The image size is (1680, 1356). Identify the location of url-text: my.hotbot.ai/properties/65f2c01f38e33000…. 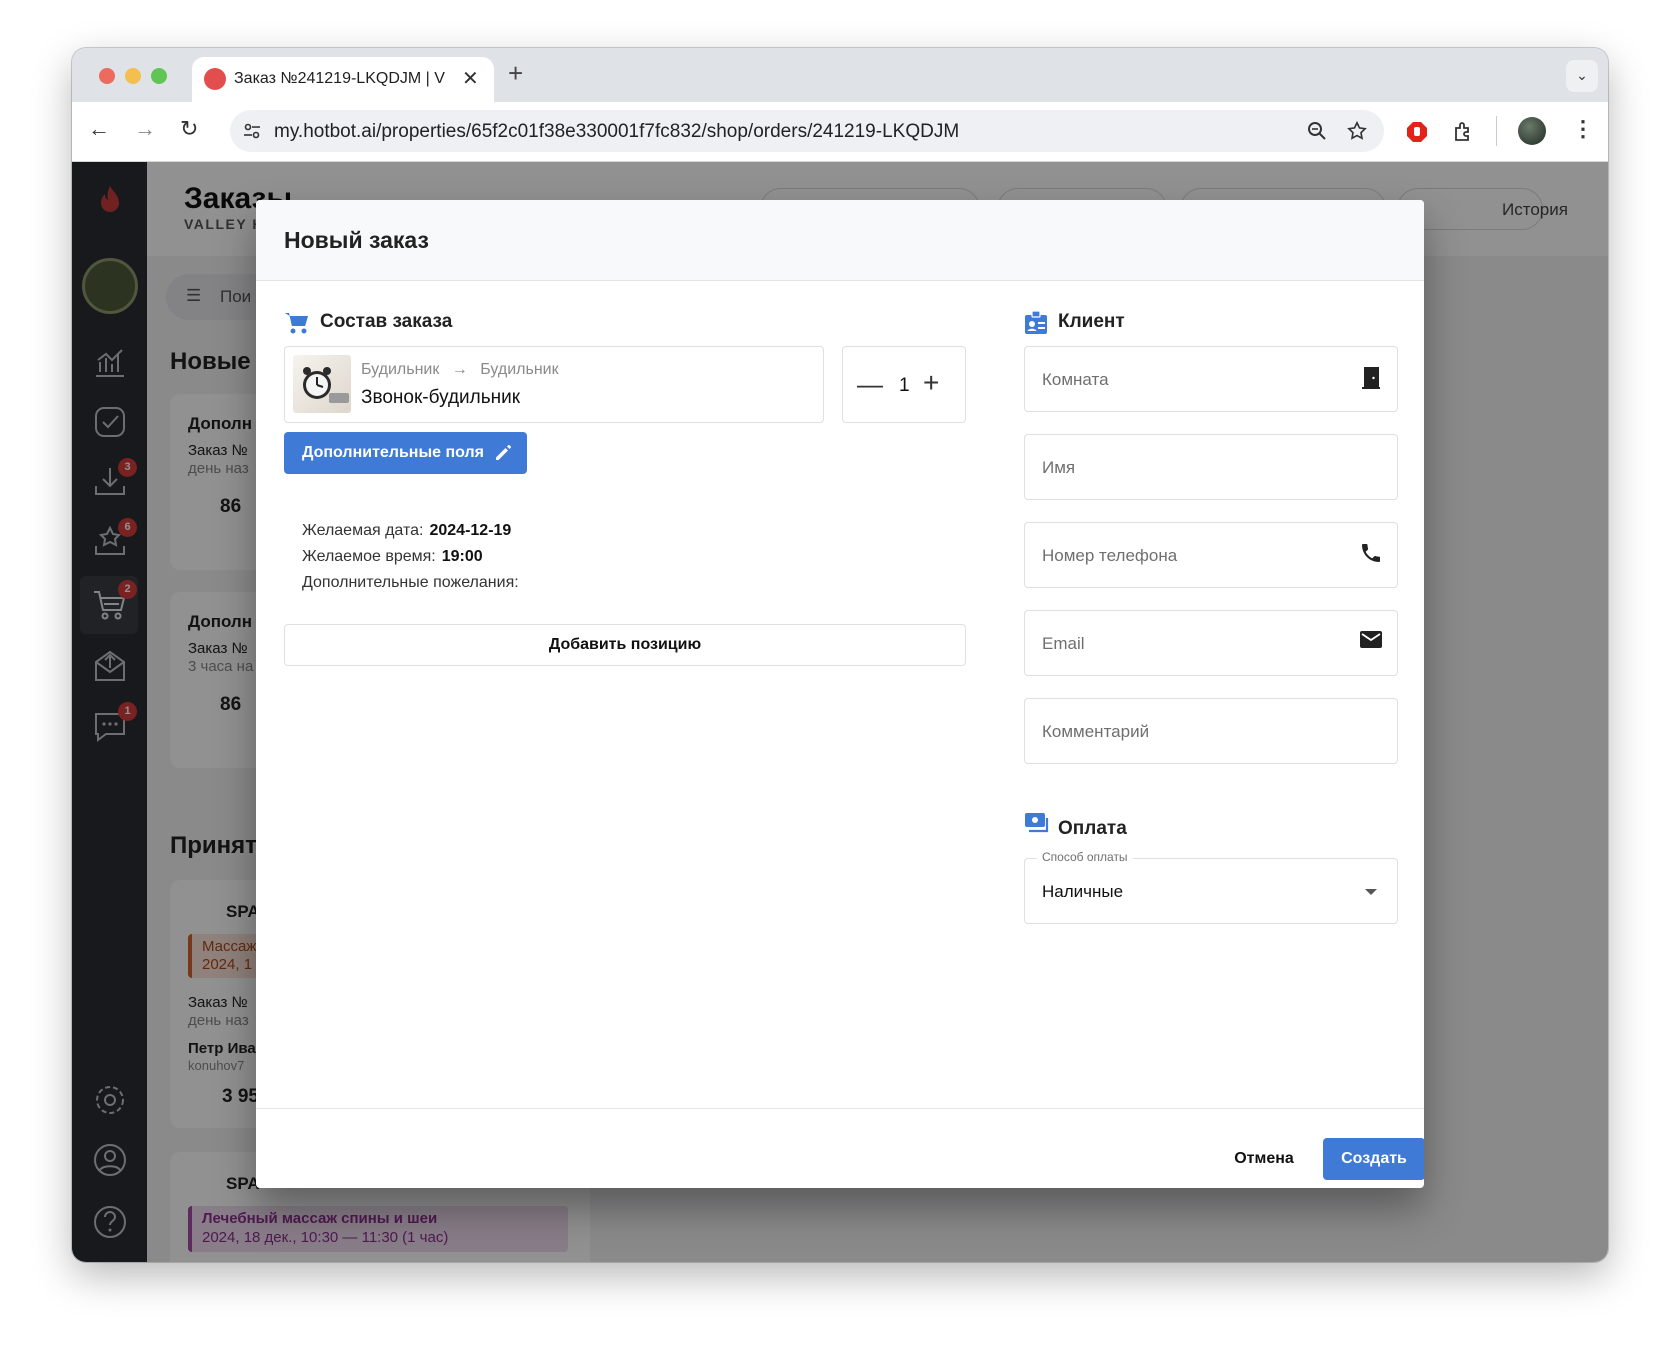
(617, 131).